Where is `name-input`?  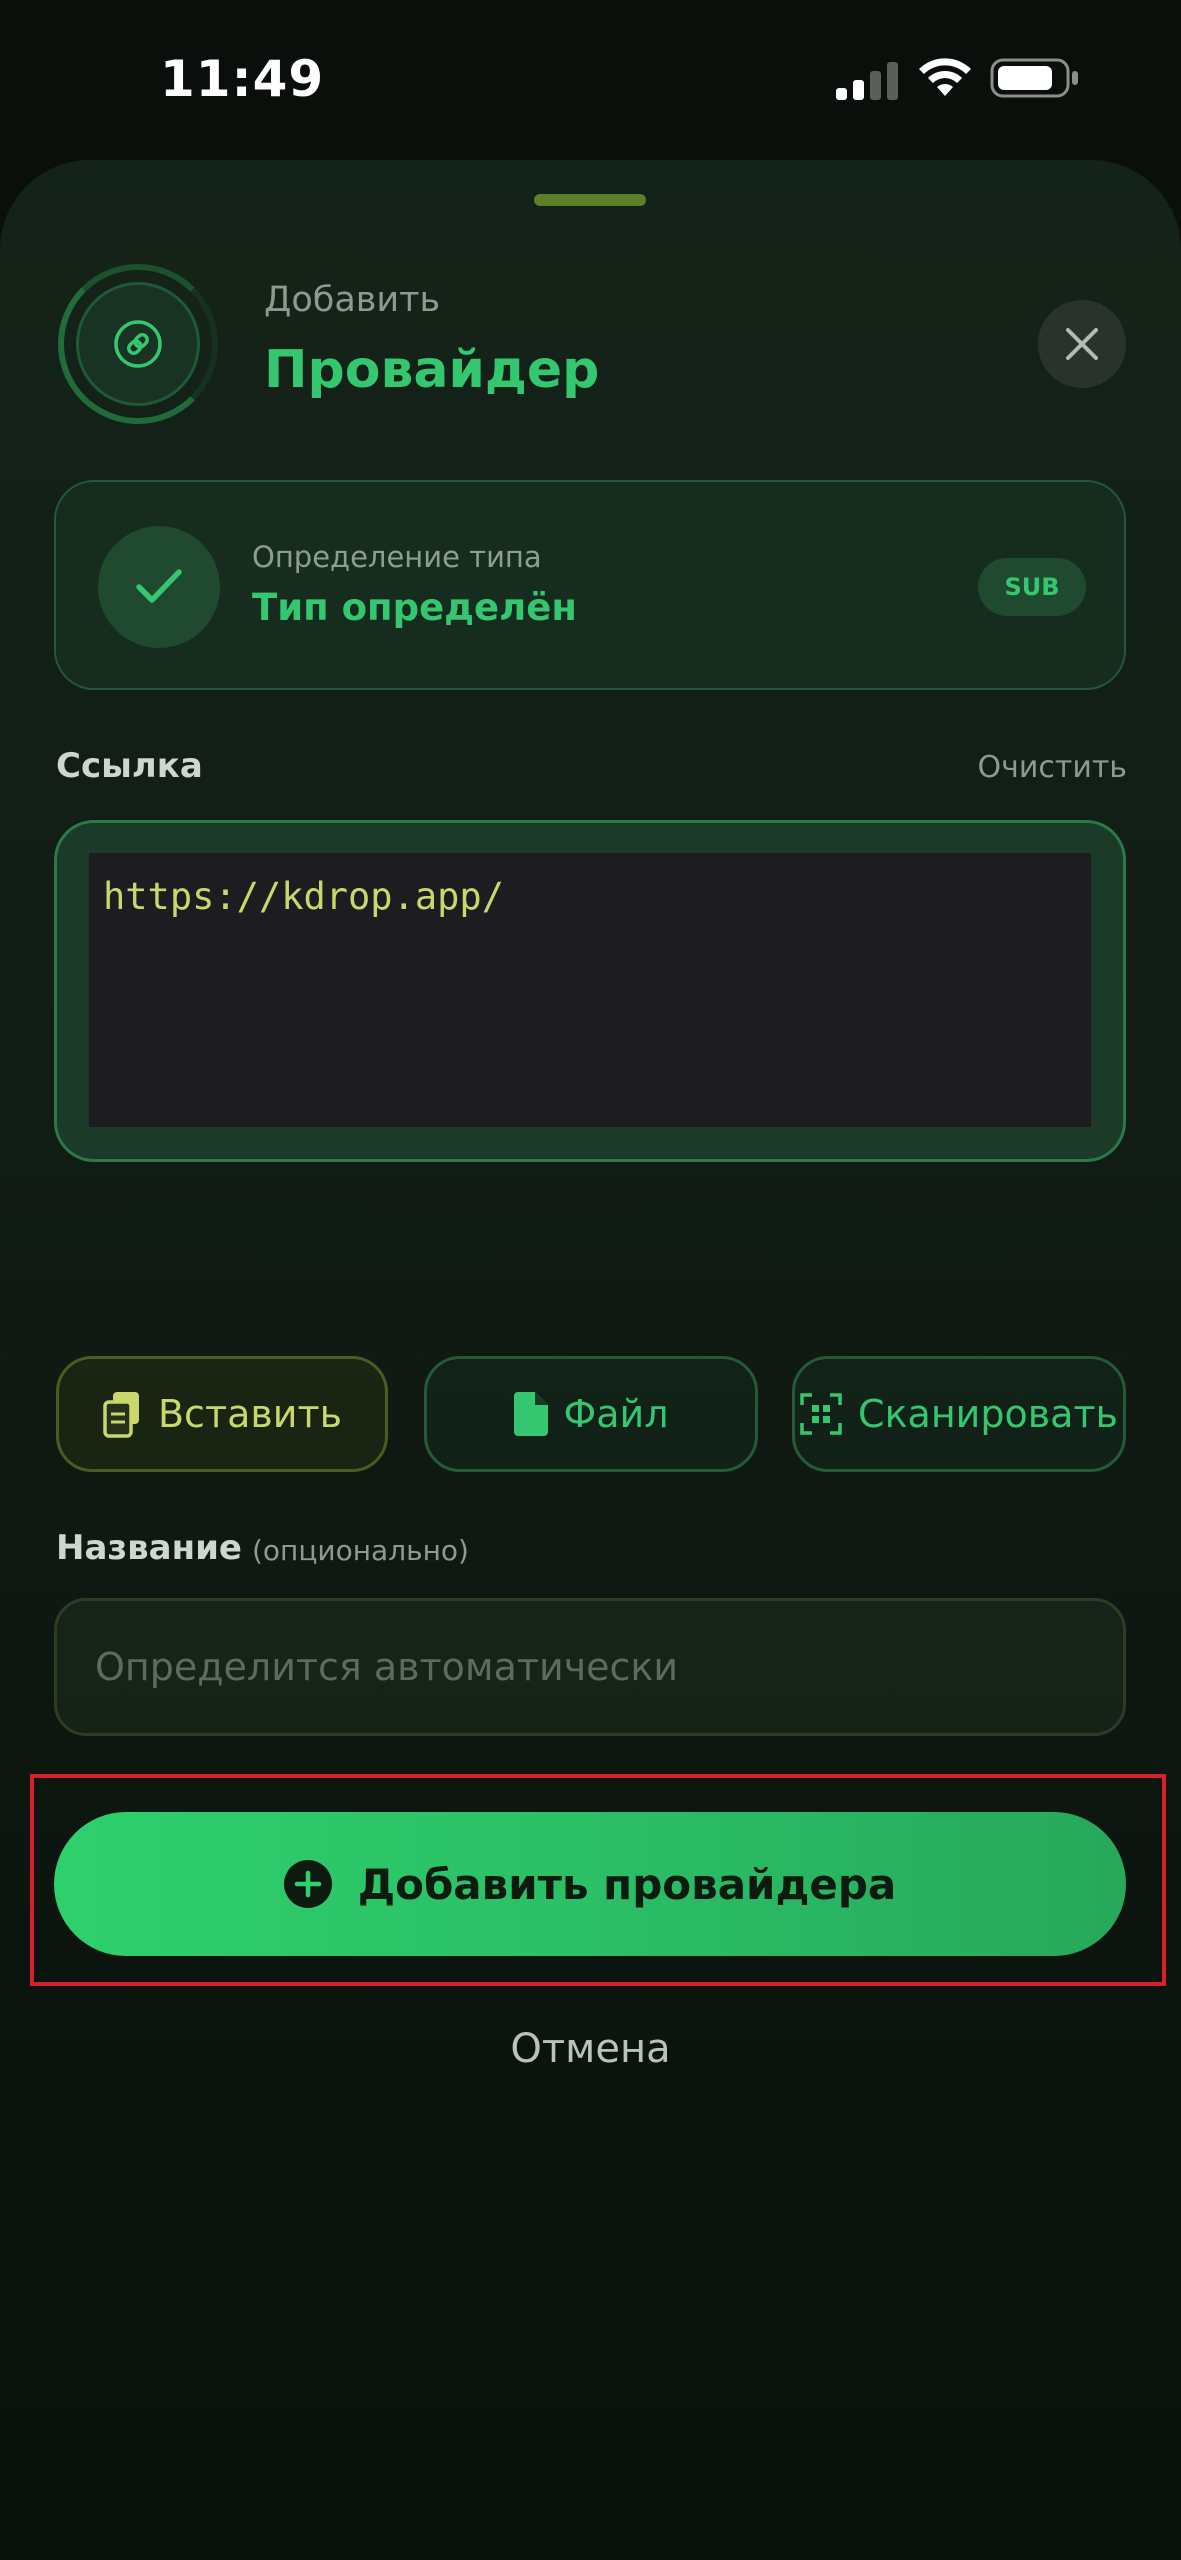
name-input is located at coordinates (590, 1667).